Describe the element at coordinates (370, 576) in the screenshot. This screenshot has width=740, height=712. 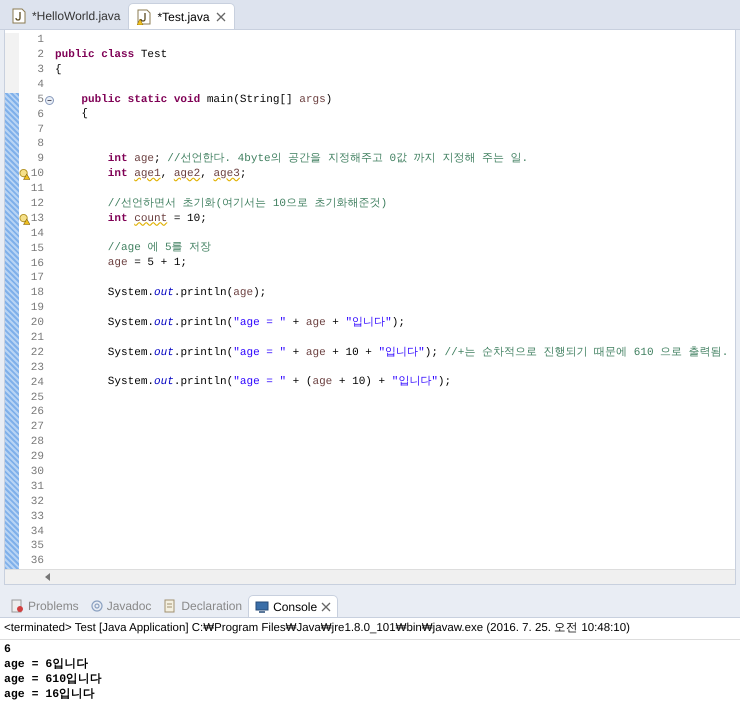
I see `horizontal-scrollbar` at that location.